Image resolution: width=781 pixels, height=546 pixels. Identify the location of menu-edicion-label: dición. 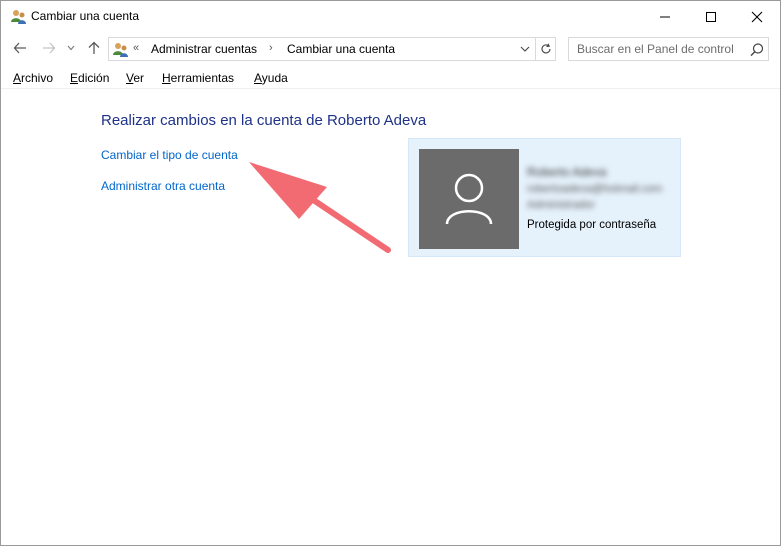
(94, 78).